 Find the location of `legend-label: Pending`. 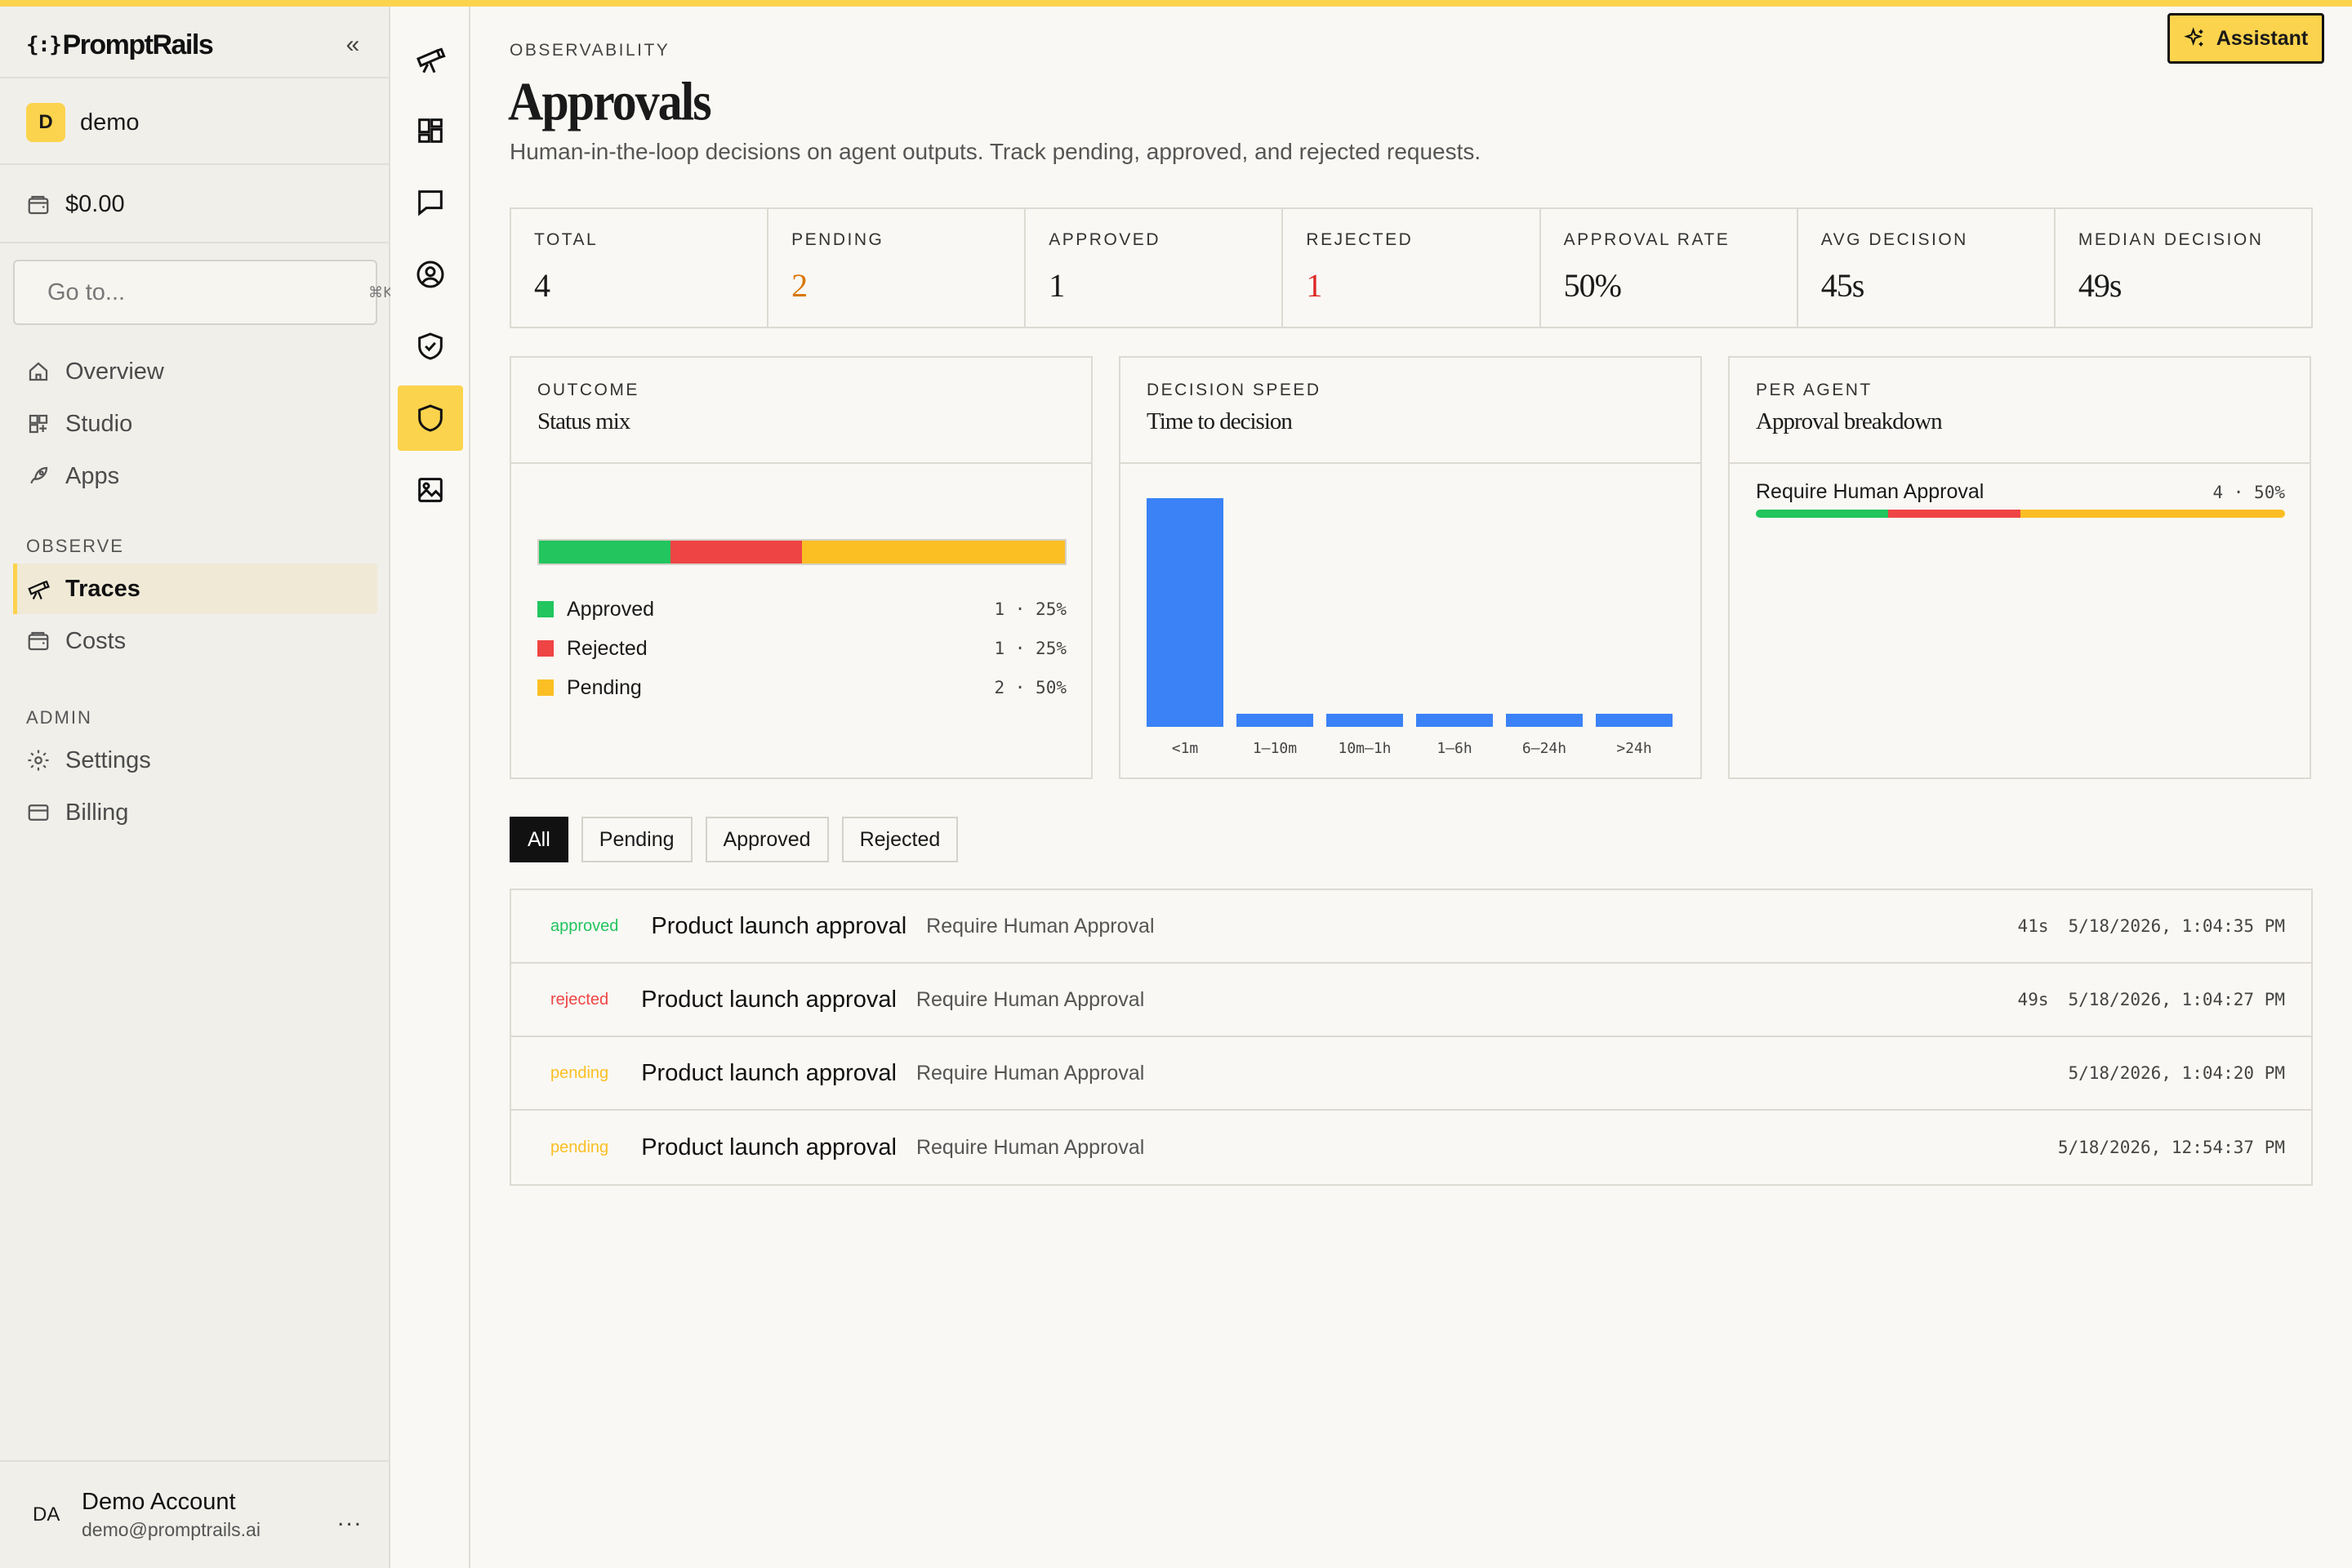

legend-label: Pending is located at coordinates (604, 687).